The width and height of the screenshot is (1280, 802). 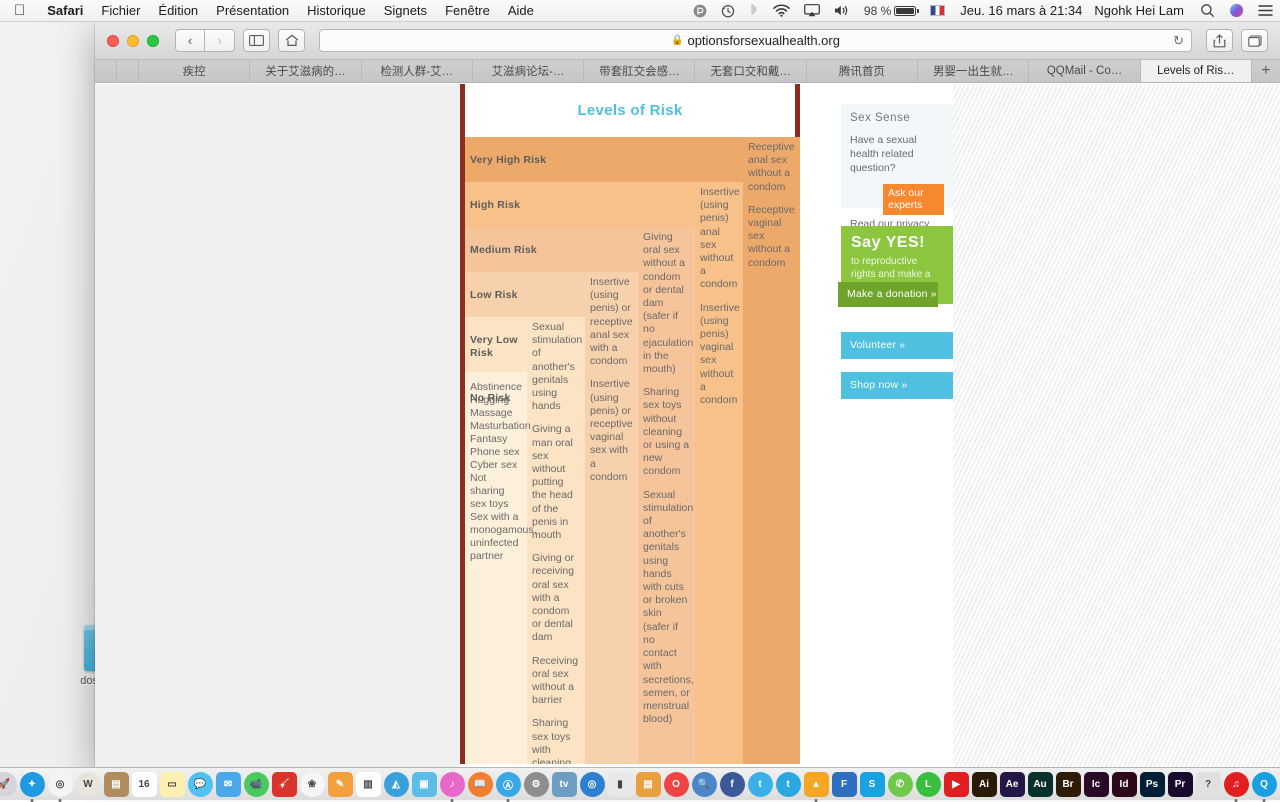 What do you see at coordinates (452, 784) in the screenshot?
I see `itunes-icon: ♪` at bounding box center [452, 784].